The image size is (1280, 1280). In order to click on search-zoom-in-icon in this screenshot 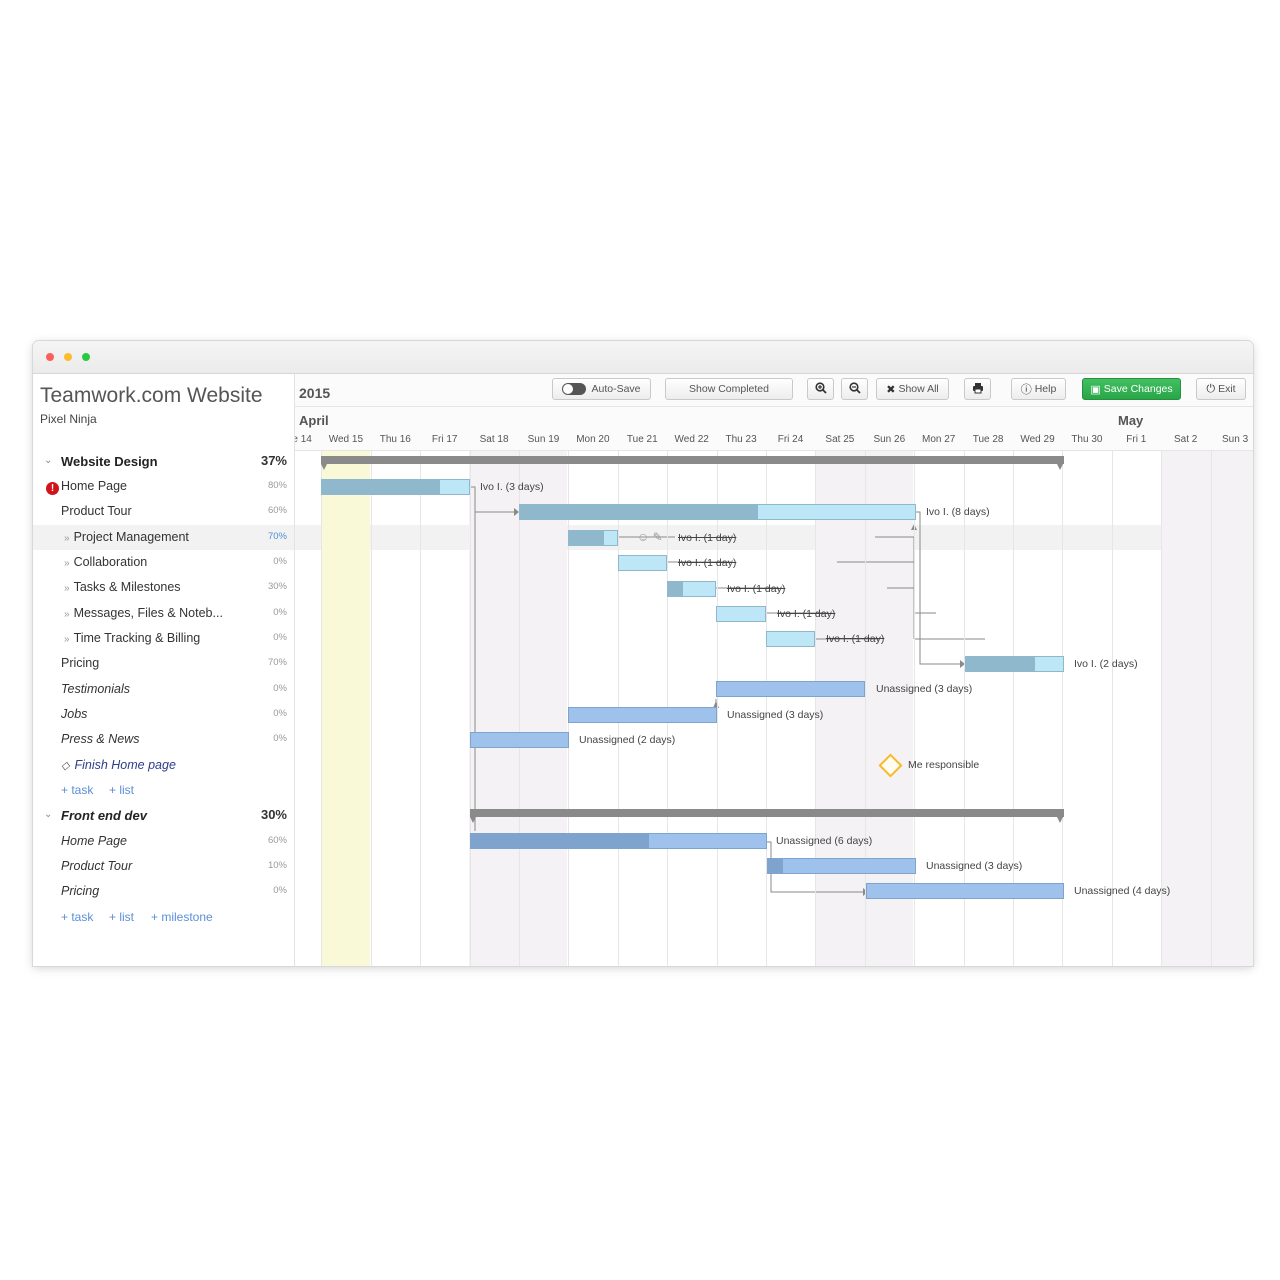, I will do `click(820, 389)`.